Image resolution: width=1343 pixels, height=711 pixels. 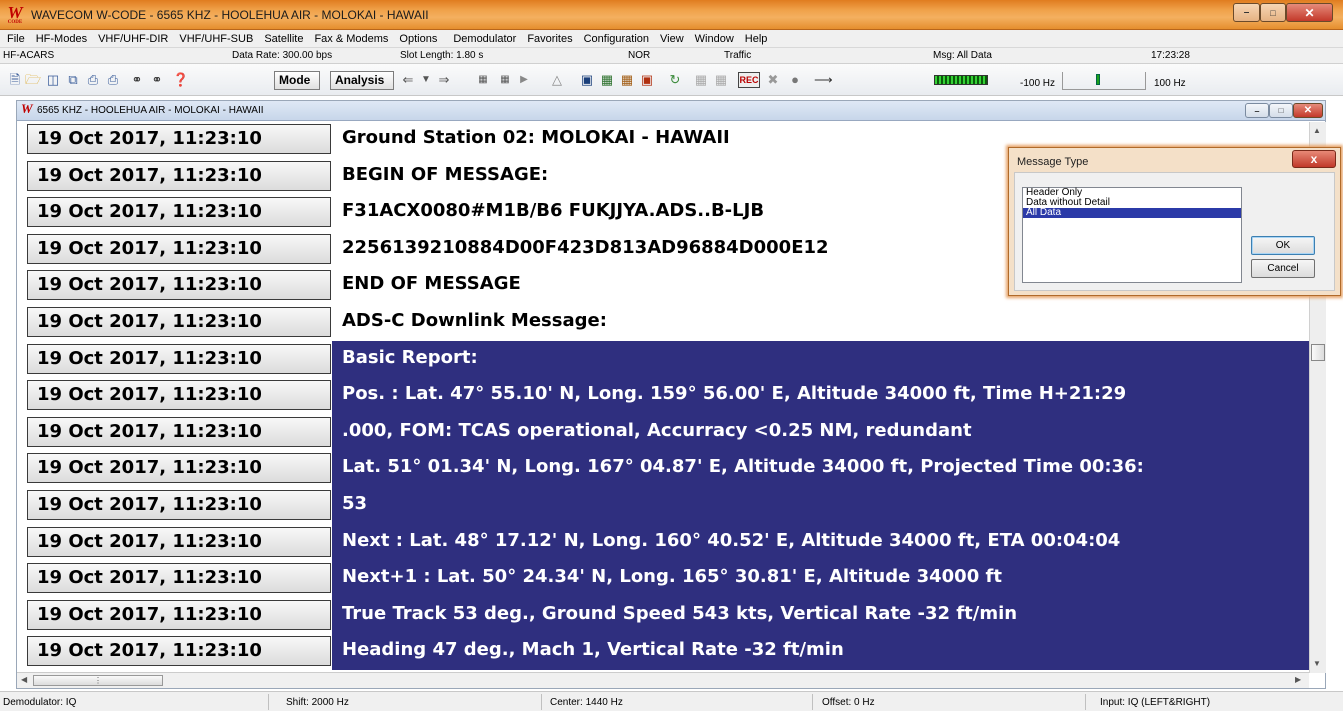 I want to click on pe-icon: ▦, so click(x=721, y=80).